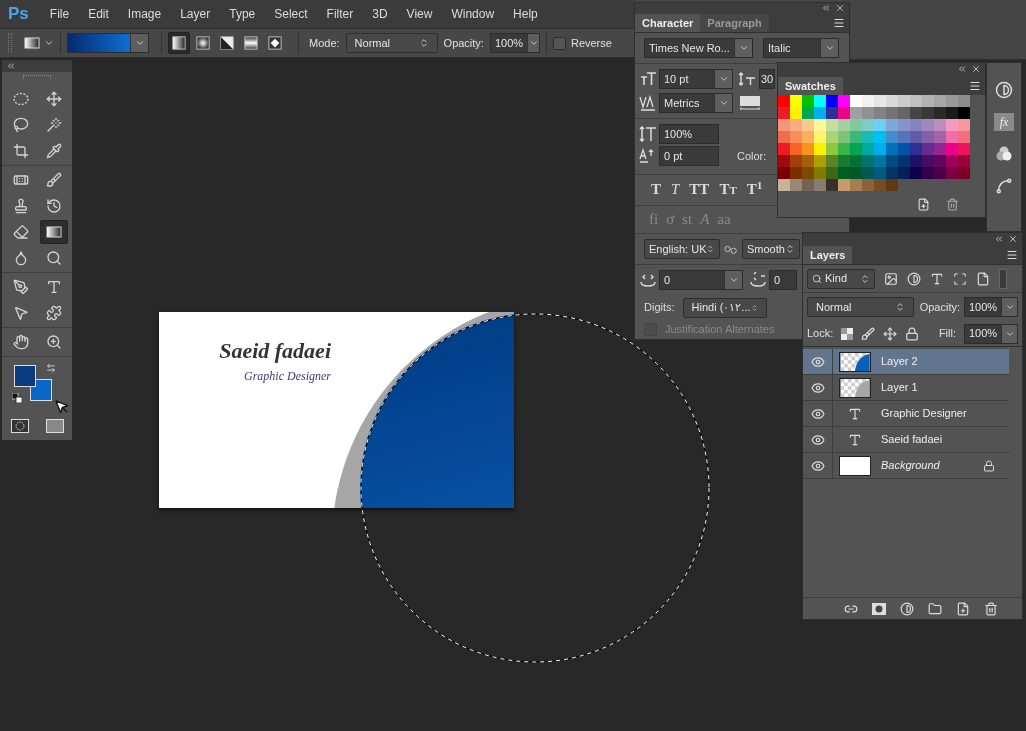 This screenshot has width=1026, height=731. What do you see at coordinates (699, 189) in the screenshot?
I see `type-style-button: TT` at bounding box center [699, 189].